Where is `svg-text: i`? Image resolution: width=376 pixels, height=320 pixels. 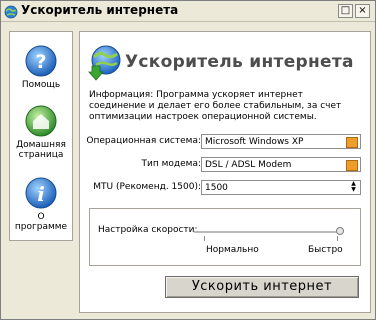
svg-text: i is located at coordinates (41, 194).